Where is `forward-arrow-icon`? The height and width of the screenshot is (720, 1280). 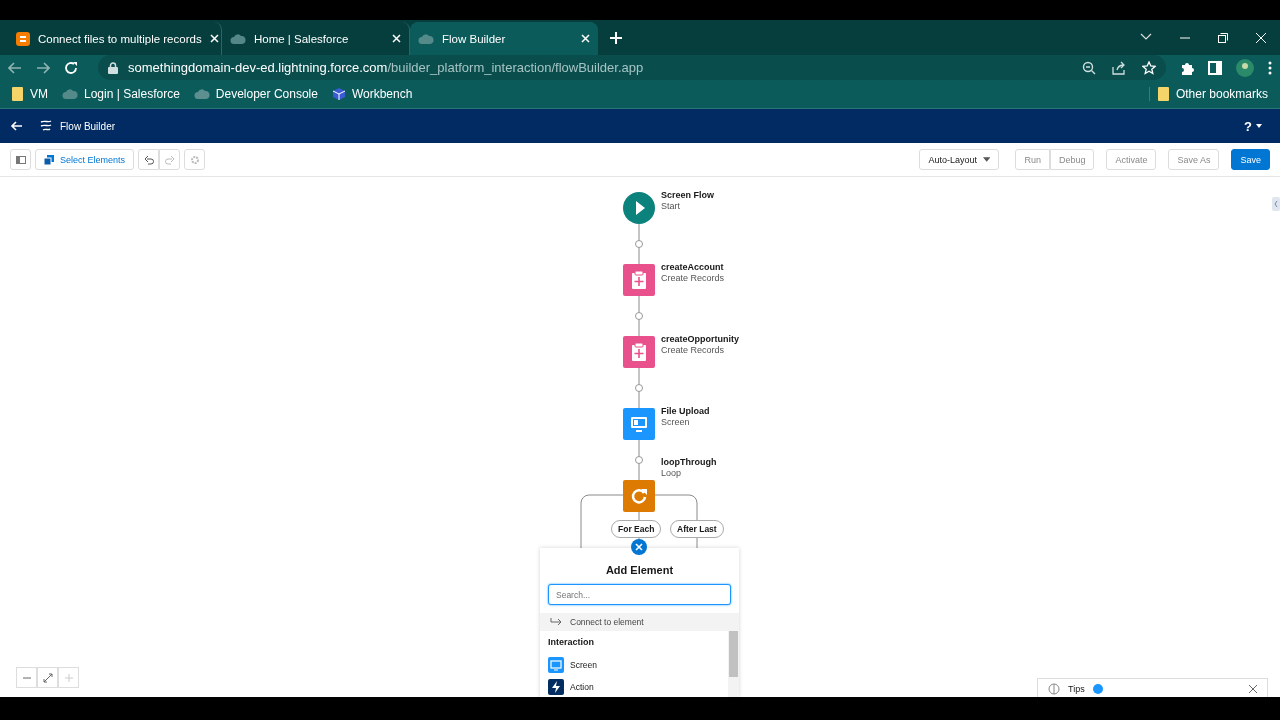 forward-arrow-icon is located at coordinates (43, 67).